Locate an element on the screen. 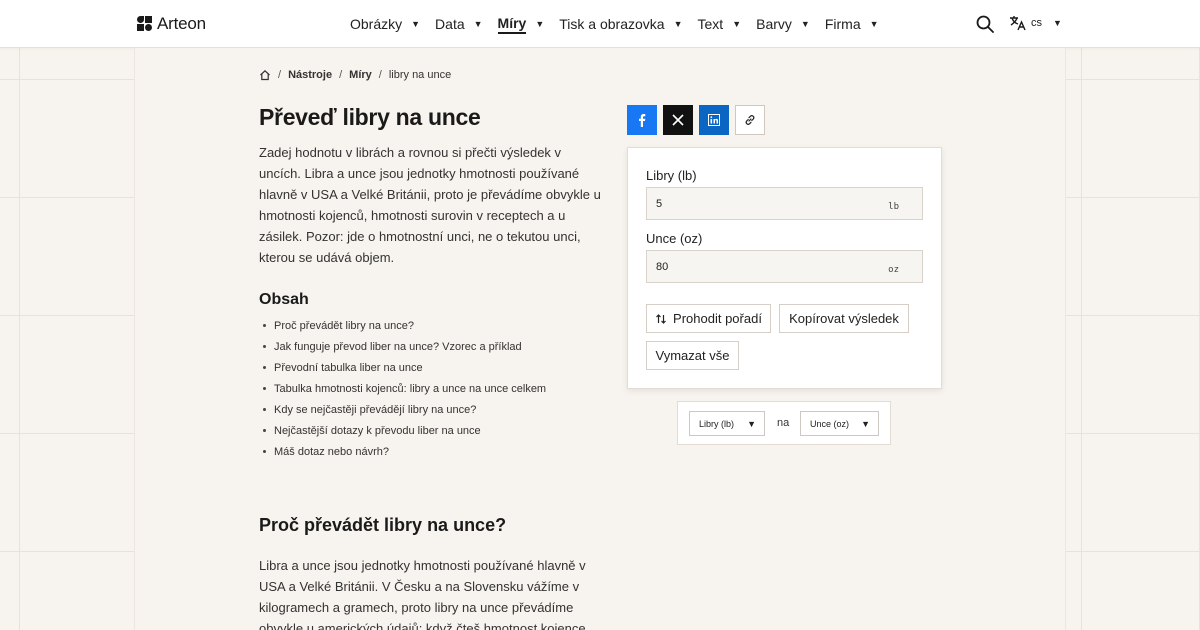 The image size is (1200, 630). unit-selector: Libry (lb) ▼ na Unce (oz) ▼ is located at coordinates (784, 423).